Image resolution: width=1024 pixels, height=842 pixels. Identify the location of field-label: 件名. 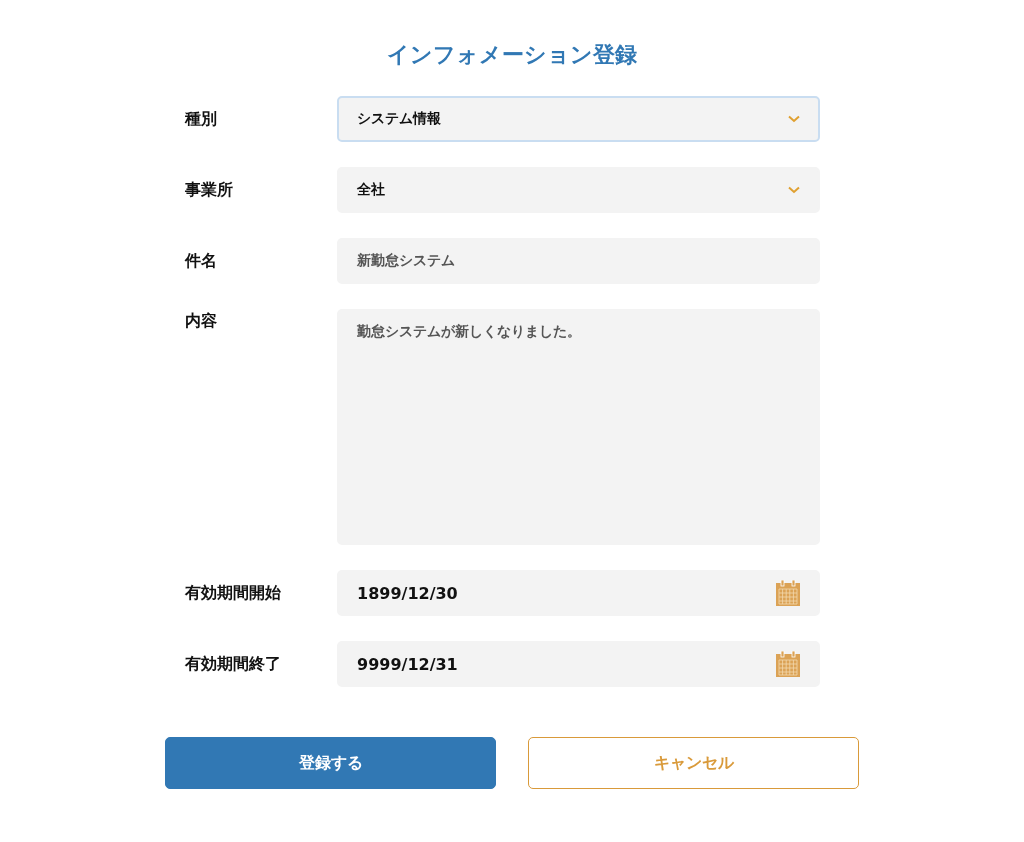
(200, 261).